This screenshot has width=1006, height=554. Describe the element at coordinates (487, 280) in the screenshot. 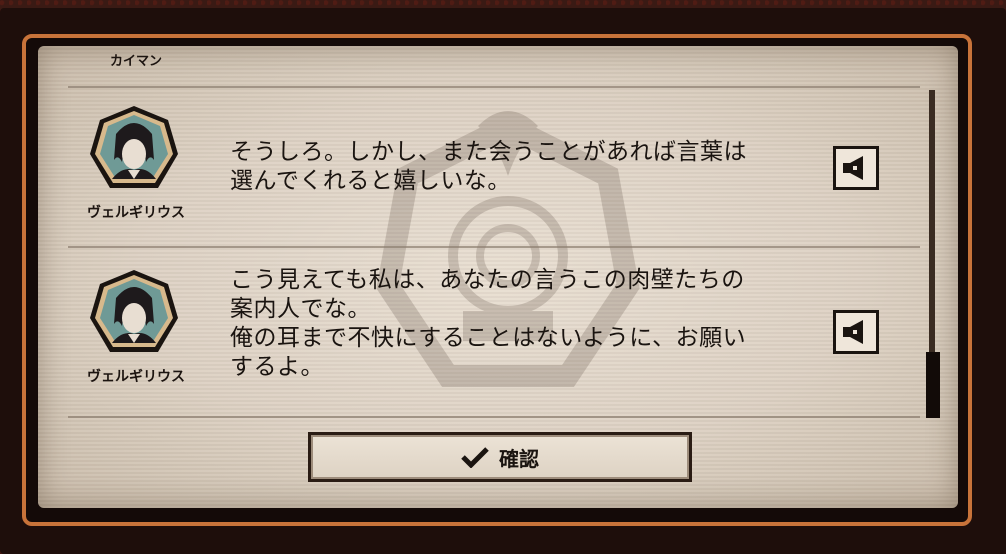

I see `dialogue-line: こう見えても私は、あなたの言うこの肉壁たちの` at that location.